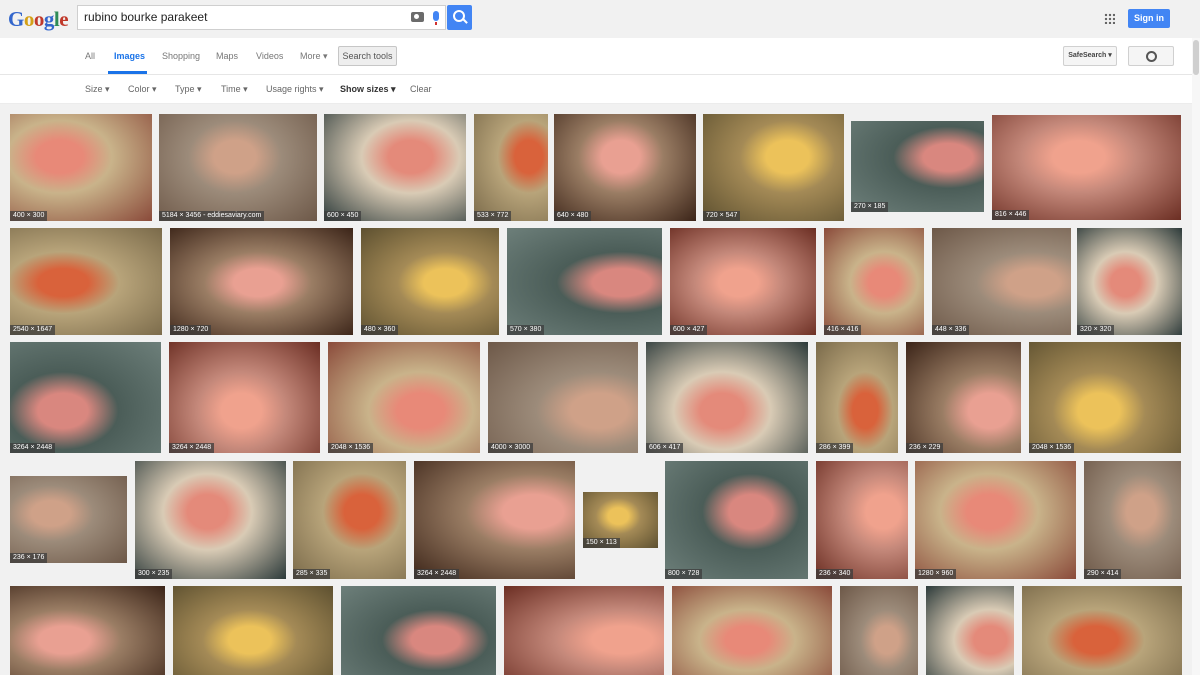 The height and width of the screenshot is (675, 1200). What do you see at coordinates (269, 56) in the screenshot?
I see `tab-videos: Videos` at bounding box center [269, 56].